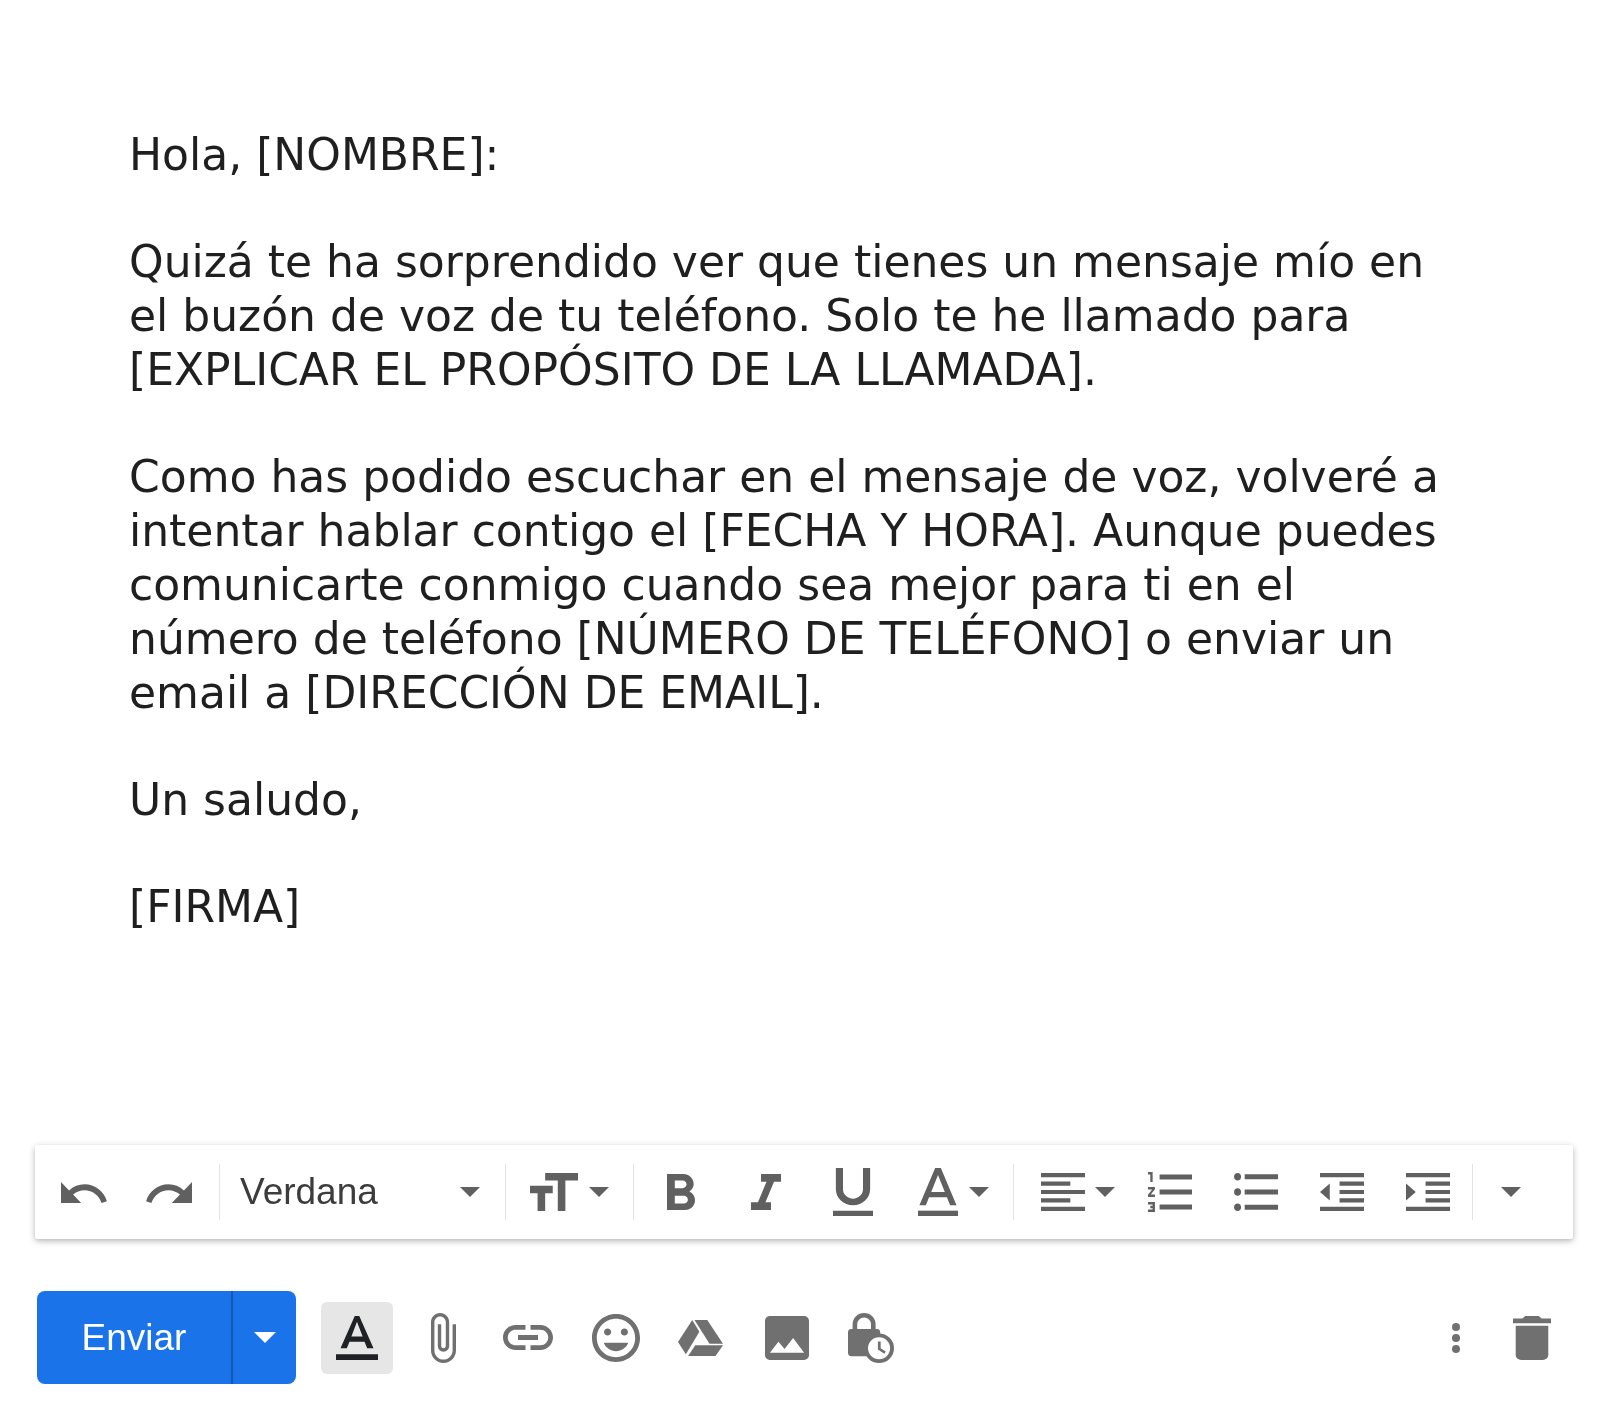 This screenshot has height=1412, width=1600. I want to click on trash-icon, so click(1532, 1337).